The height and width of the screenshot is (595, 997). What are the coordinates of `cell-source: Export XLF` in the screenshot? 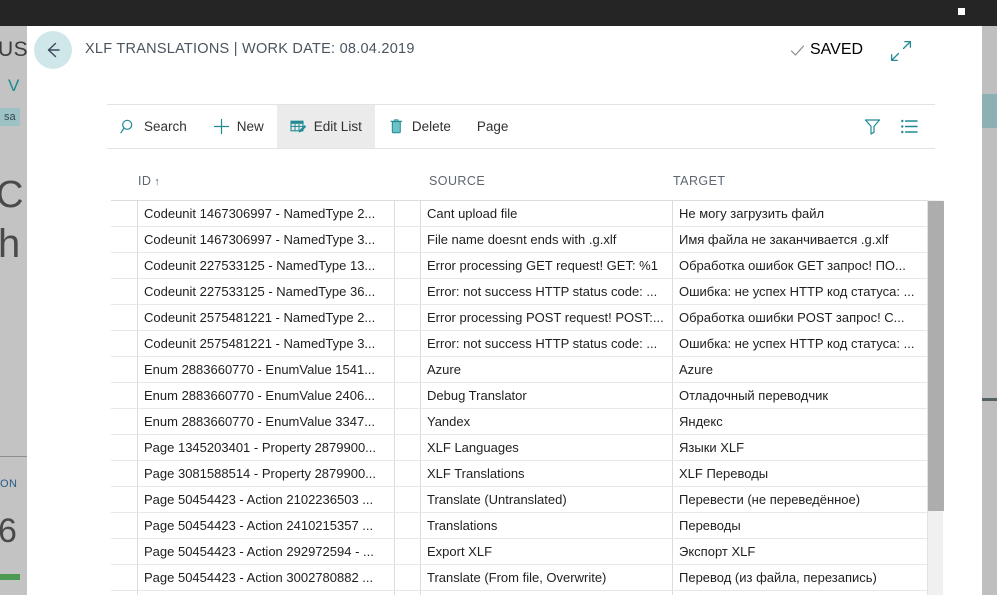 It's located at (547, 551).